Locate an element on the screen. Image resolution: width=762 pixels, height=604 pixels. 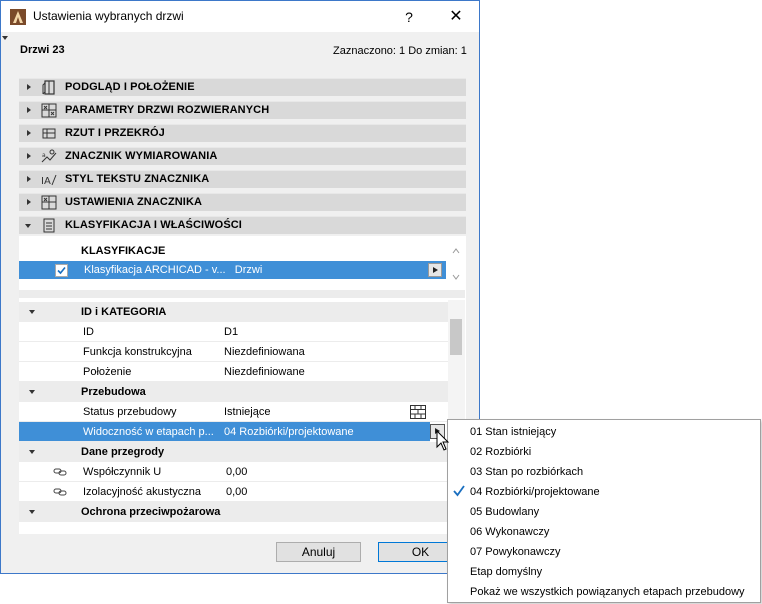
property-value: Niezdefiniowana is located at coordinates (264, 352).